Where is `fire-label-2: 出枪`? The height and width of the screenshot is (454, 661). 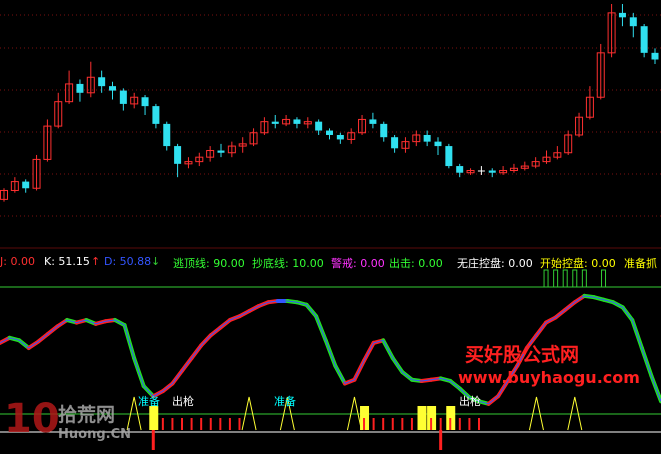
fire-label-2: 出枪 is located at coordinates (470, 401).